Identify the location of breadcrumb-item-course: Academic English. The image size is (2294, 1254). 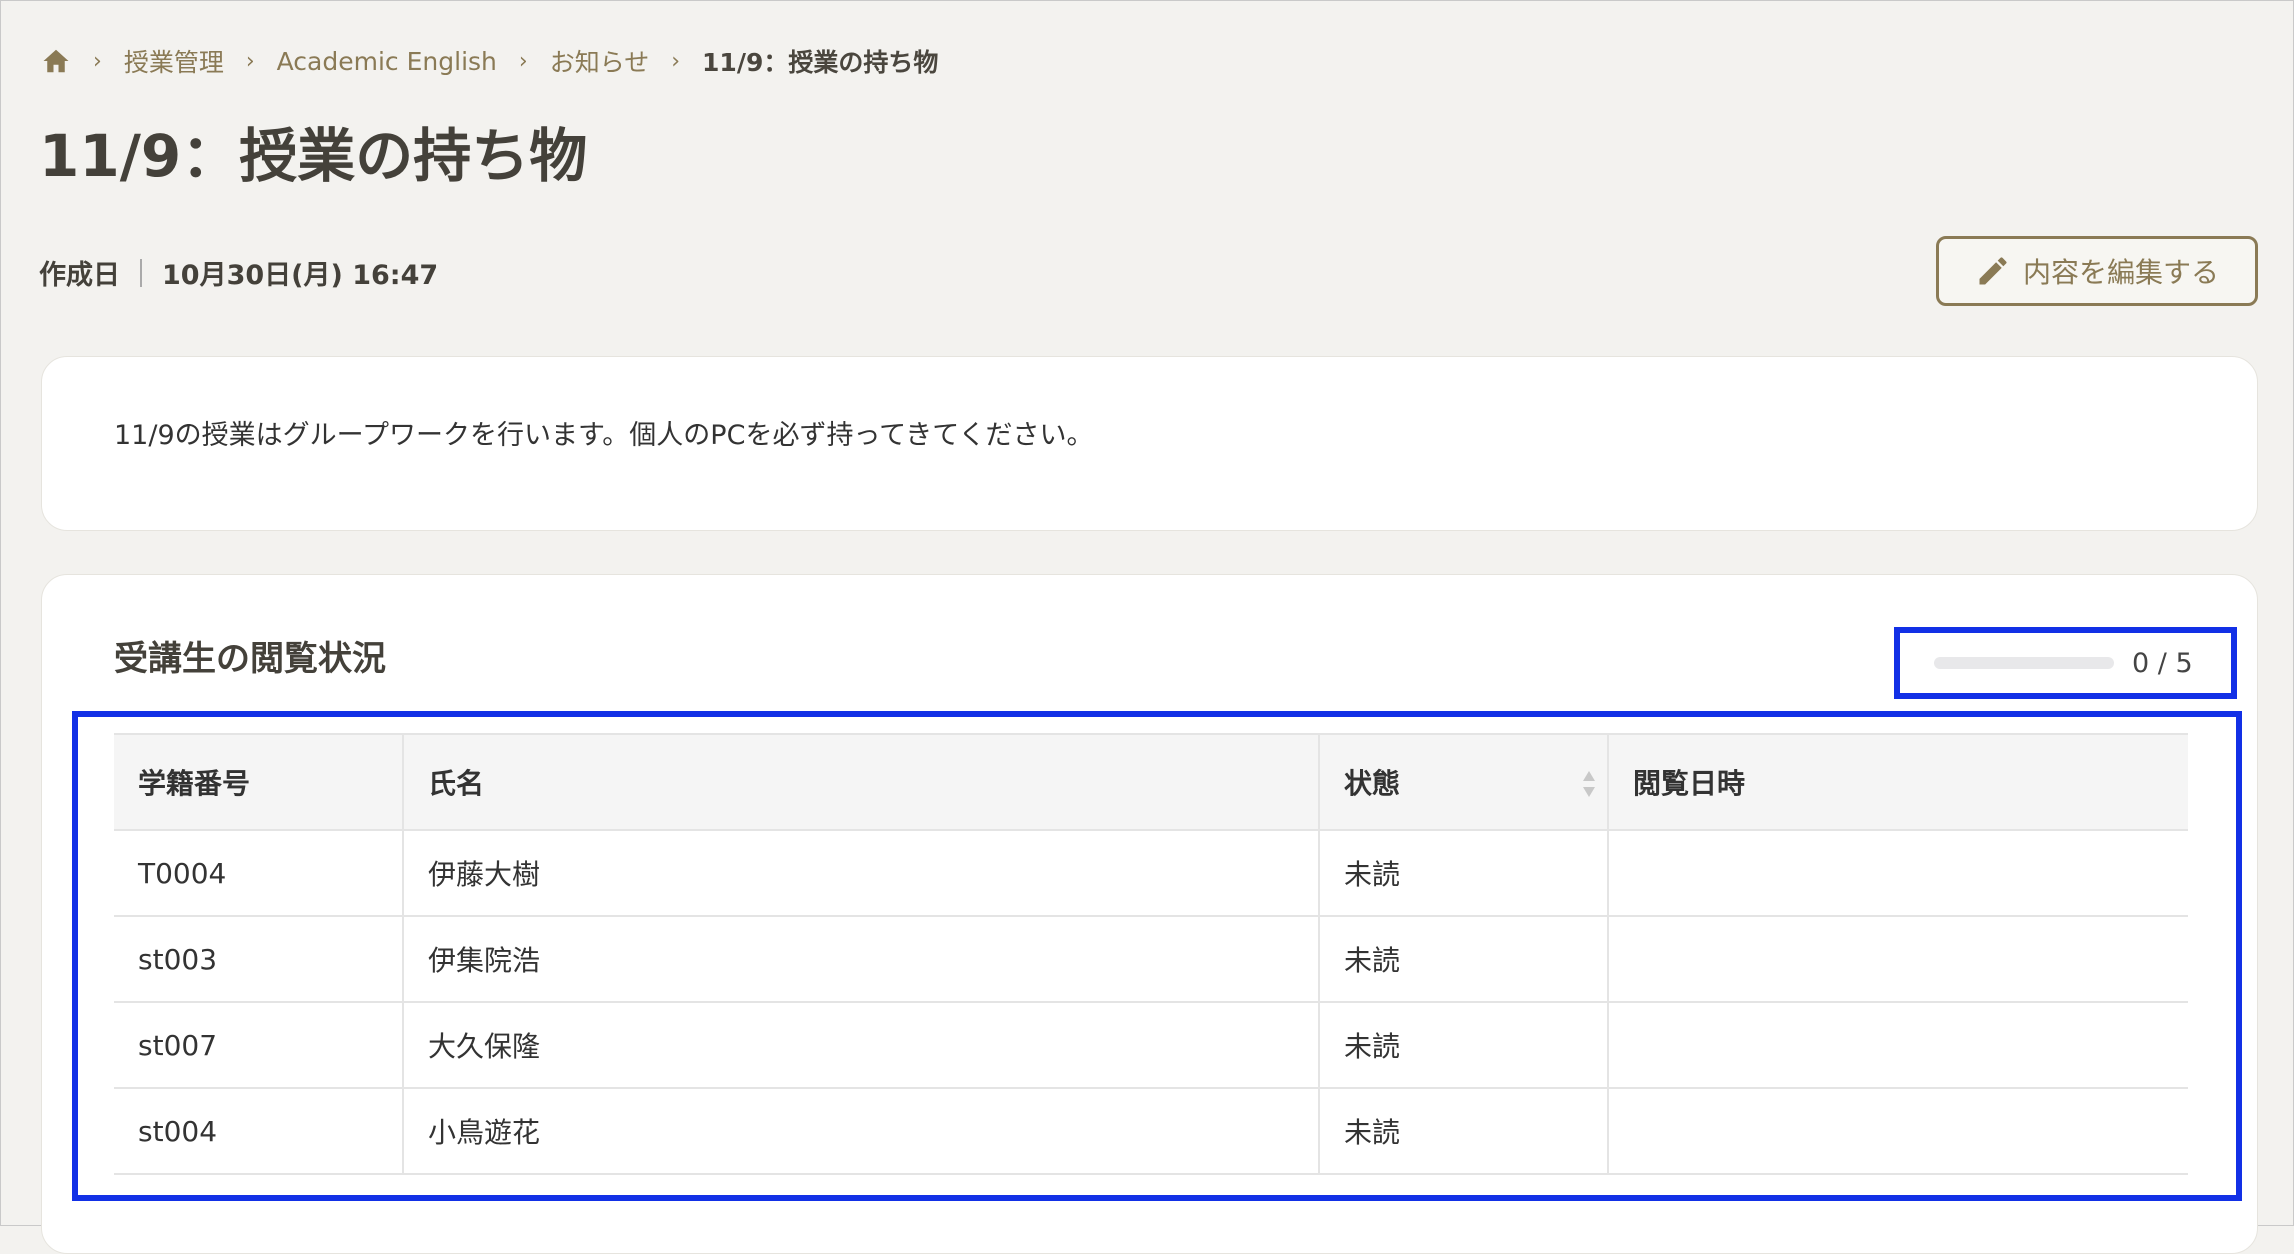
(387, 61).